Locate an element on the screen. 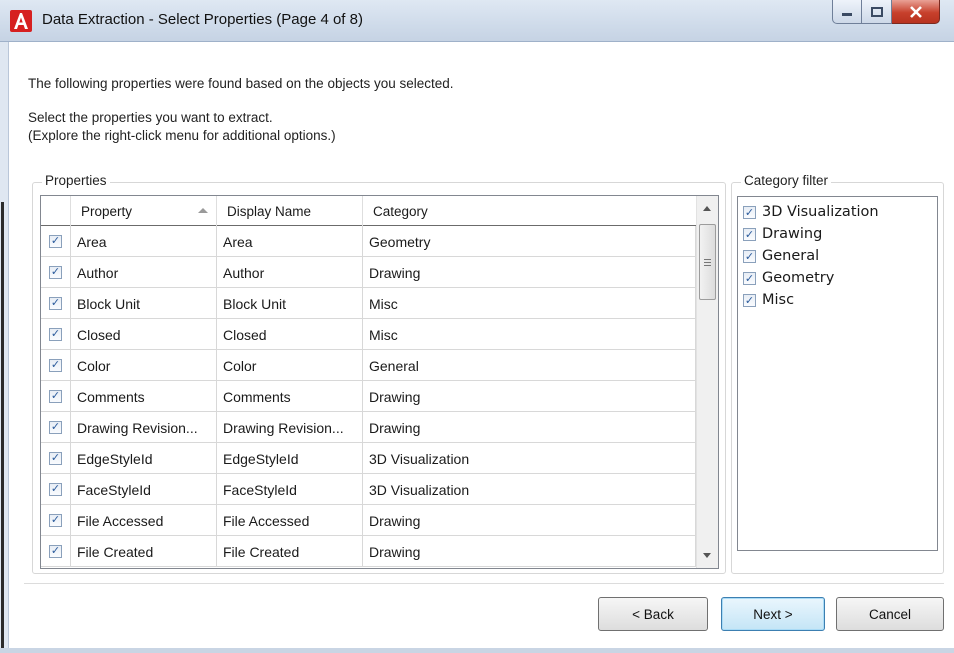 The height and width of the screenshot is (653, 954). category-filter-item: ✓ 3D Visualization is located at coordinates (837, 212).